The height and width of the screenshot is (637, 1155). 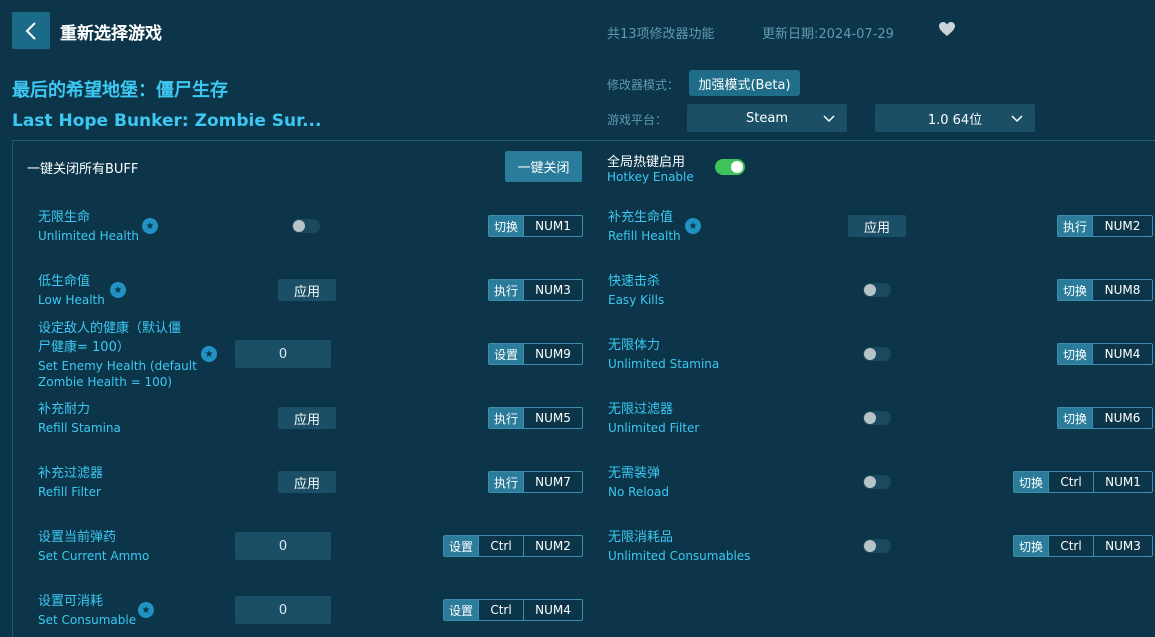 I want to click on feature-name-zh: 低生命值, so click(x=64, y=281).